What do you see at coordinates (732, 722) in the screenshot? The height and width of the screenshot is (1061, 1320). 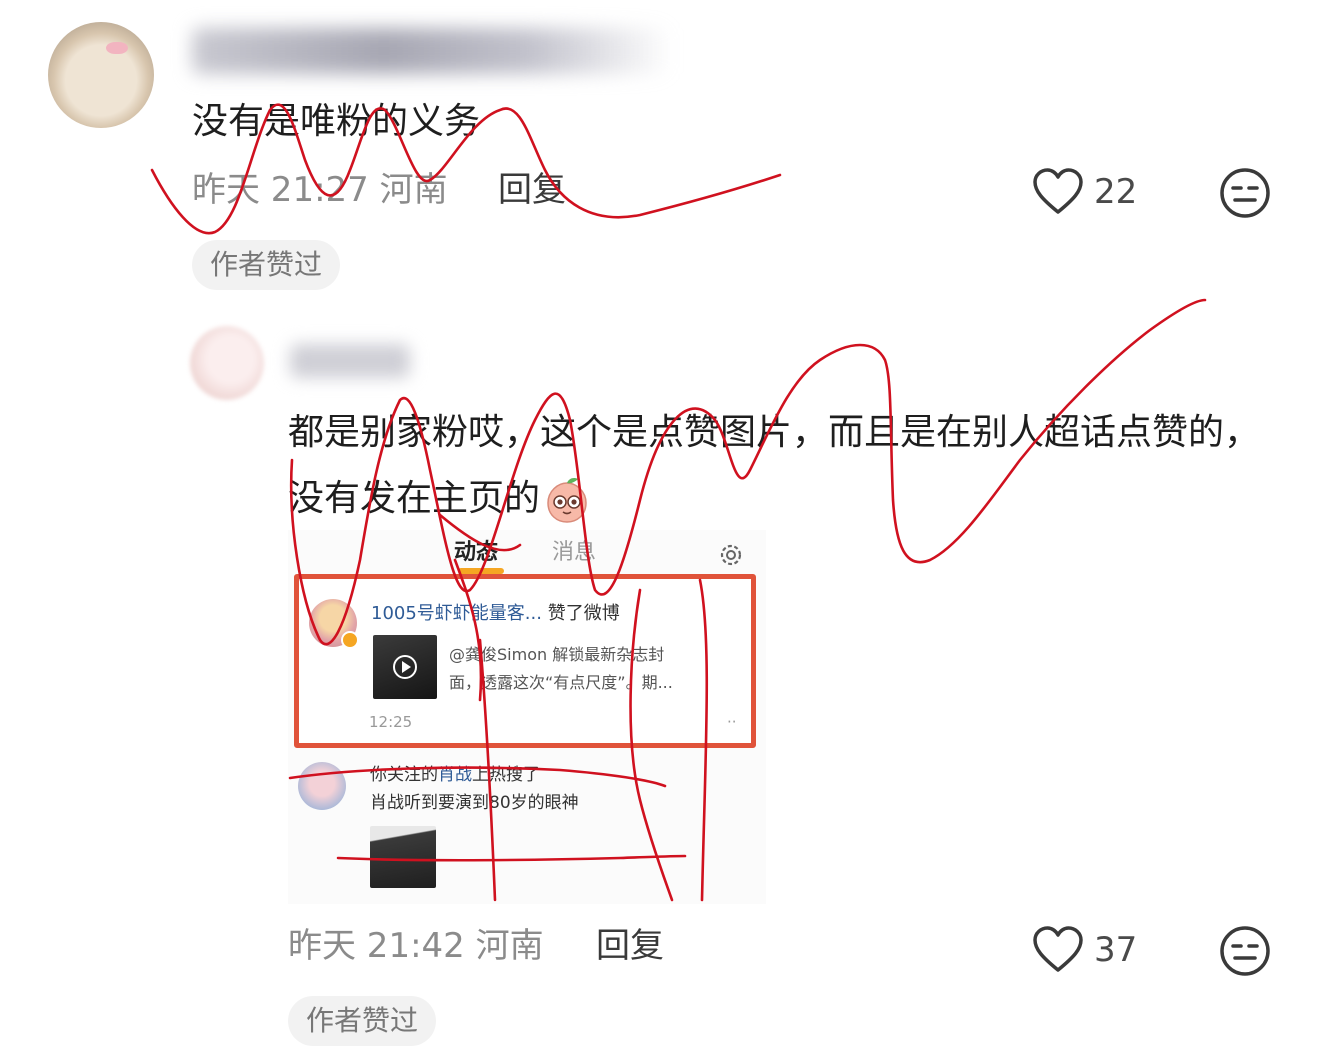 I see `more-icon: ··` at bounding box center [732, 722].